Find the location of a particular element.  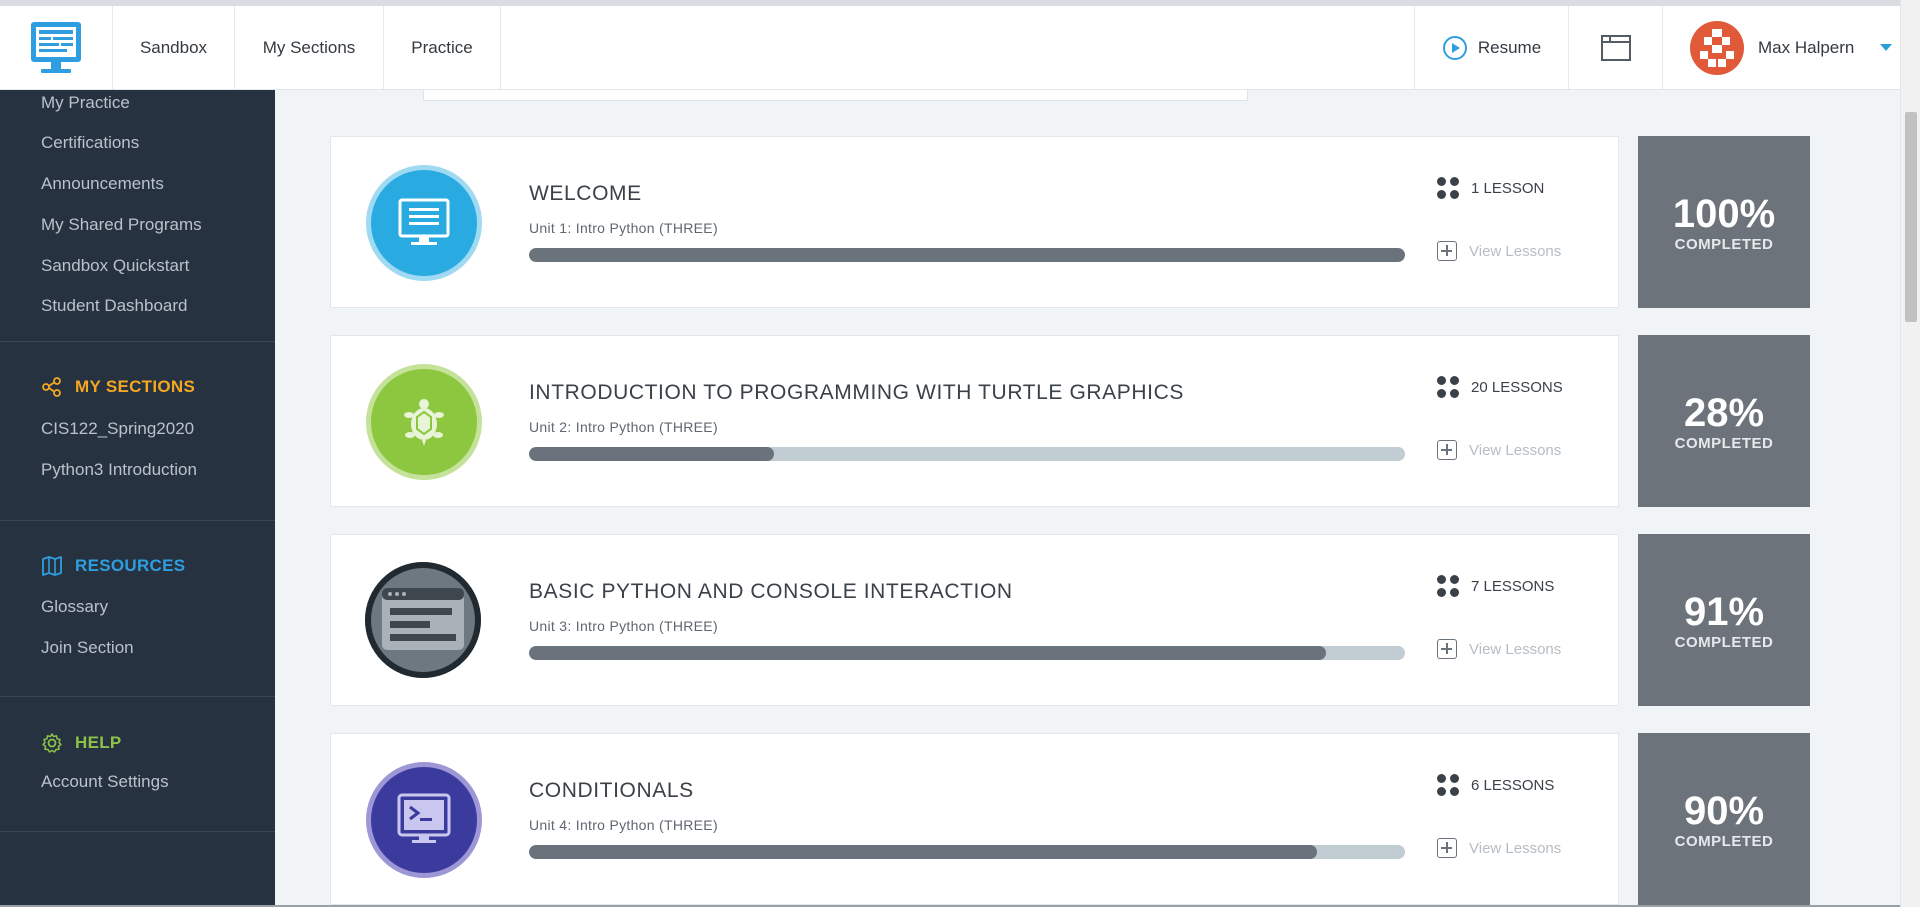

lesson-count-label: 20 LESSONS is located at coordinates (1517, 387).